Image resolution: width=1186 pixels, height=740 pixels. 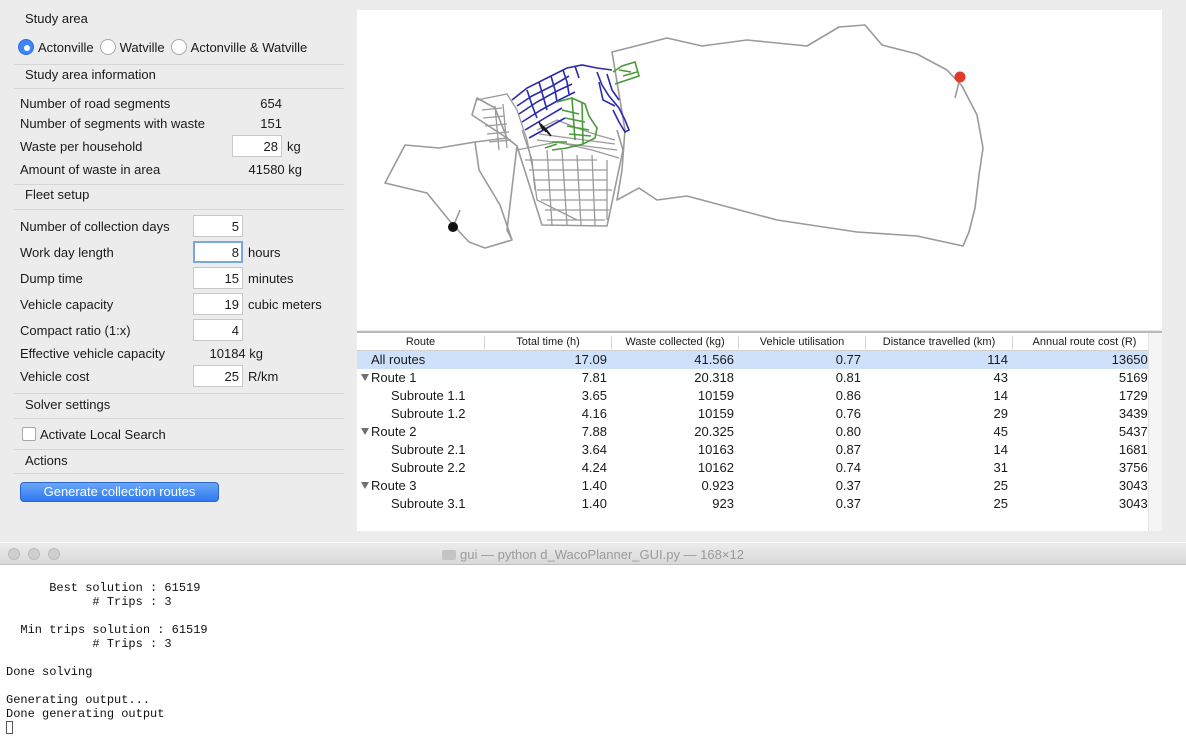 I want to click on table-row: Subroute 2.1 3.64 10163 0.87 14 16810, so click(x=759, y=450).